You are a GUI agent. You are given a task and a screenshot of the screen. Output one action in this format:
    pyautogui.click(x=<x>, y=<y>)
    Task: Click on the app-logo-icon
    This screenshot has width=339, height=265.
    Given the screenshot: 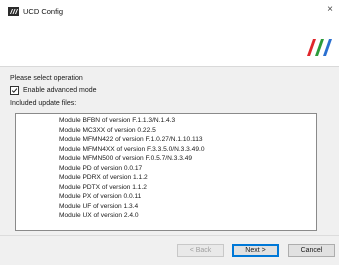 What is the action you would take?
    pyautogui.click(x=13, y=11)
    